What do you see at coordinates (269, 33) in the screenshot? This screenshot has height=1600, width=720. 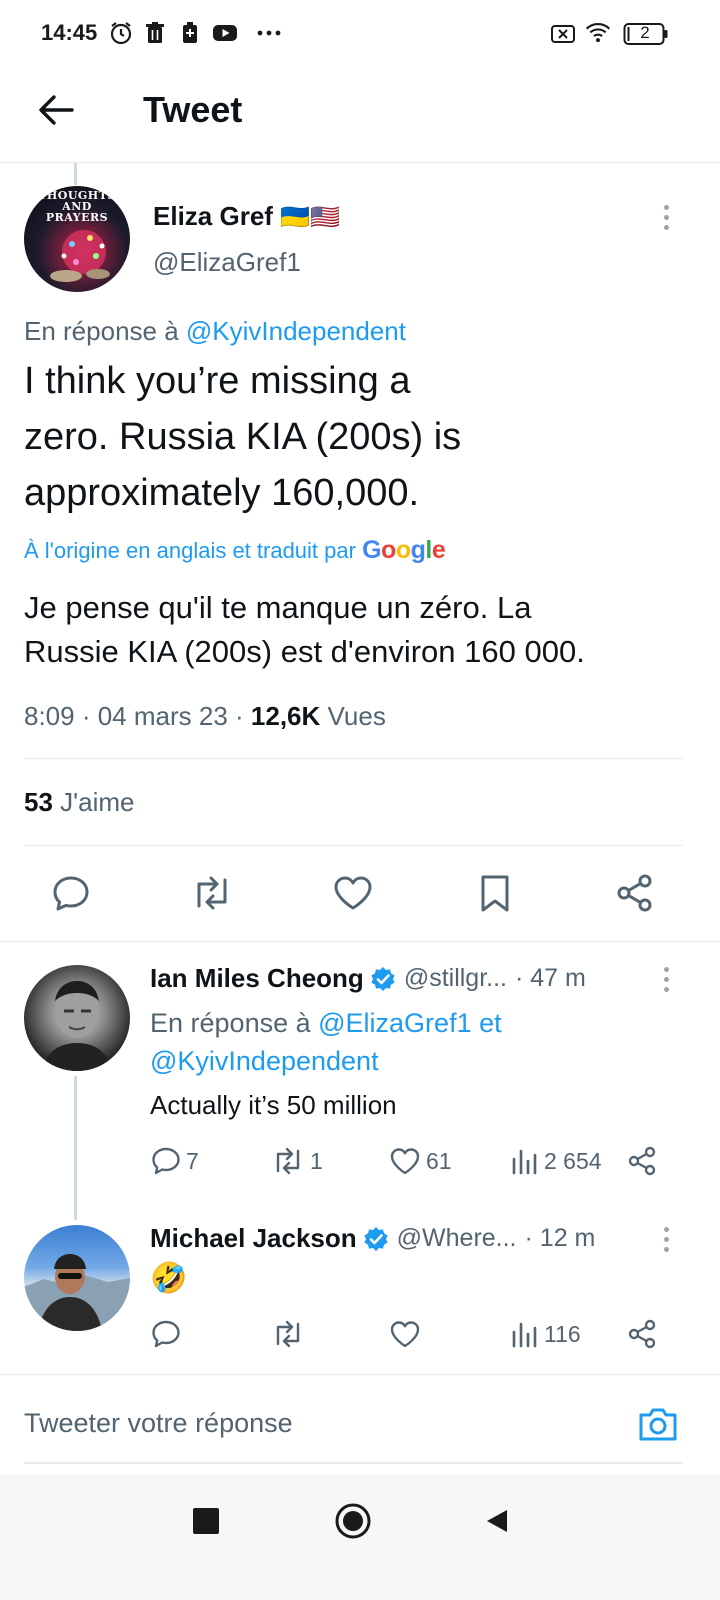 I see `more-dots-icon` at bounding box center [269, 33].